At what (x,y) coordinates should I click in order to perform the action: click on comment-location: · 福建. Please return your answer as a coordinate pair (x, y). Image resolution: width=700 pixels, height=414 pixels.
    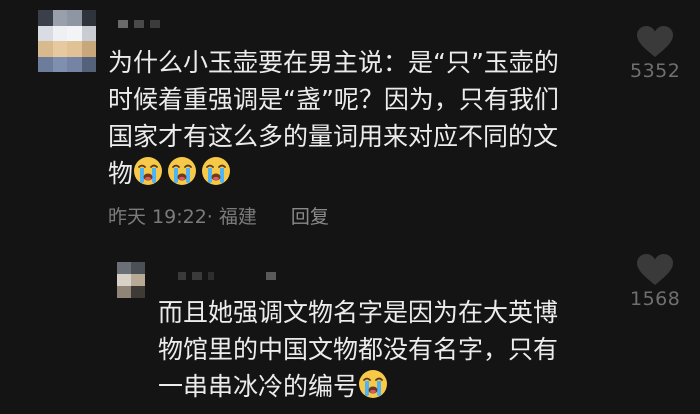
    Looking at the image, I should click on (231, 217).